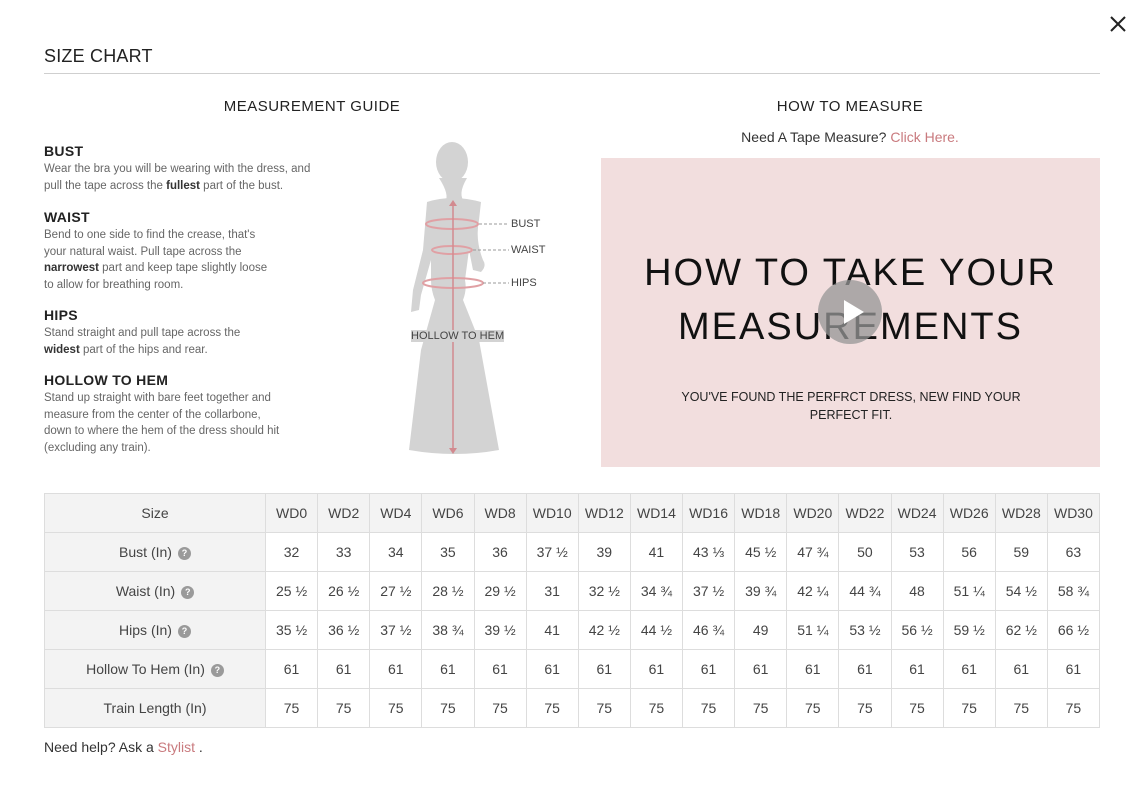  Describe the element at coordinates (969, 513) in the screenshot. I see `table-header-size: WD26` at that location.